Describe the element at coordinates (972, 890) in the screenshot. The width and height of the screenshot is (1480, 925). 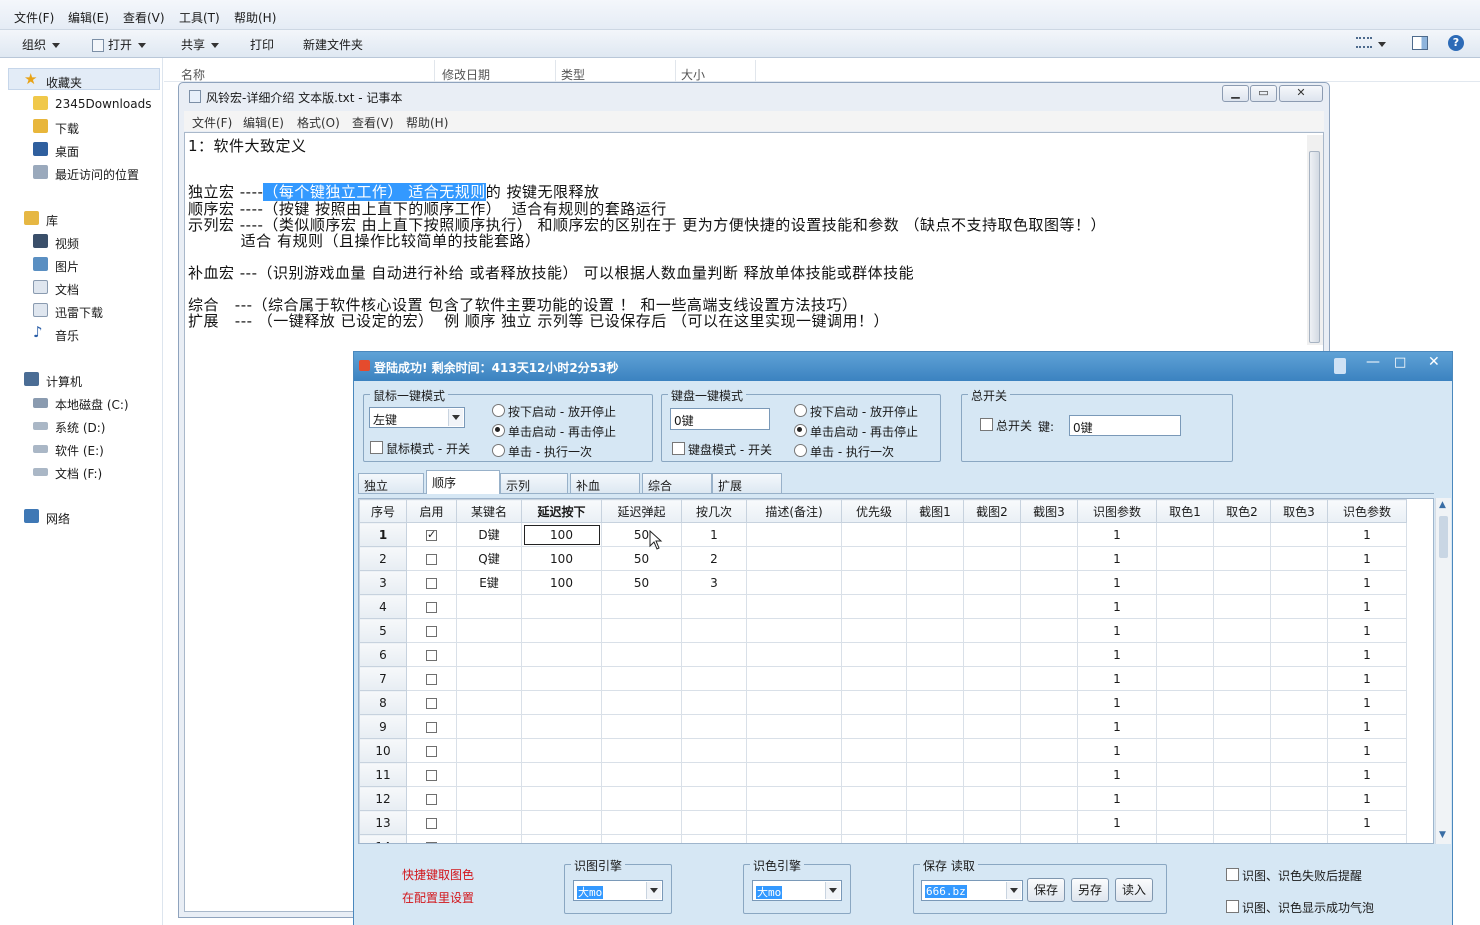
I see `config-file-select: 666.bz` at that location.